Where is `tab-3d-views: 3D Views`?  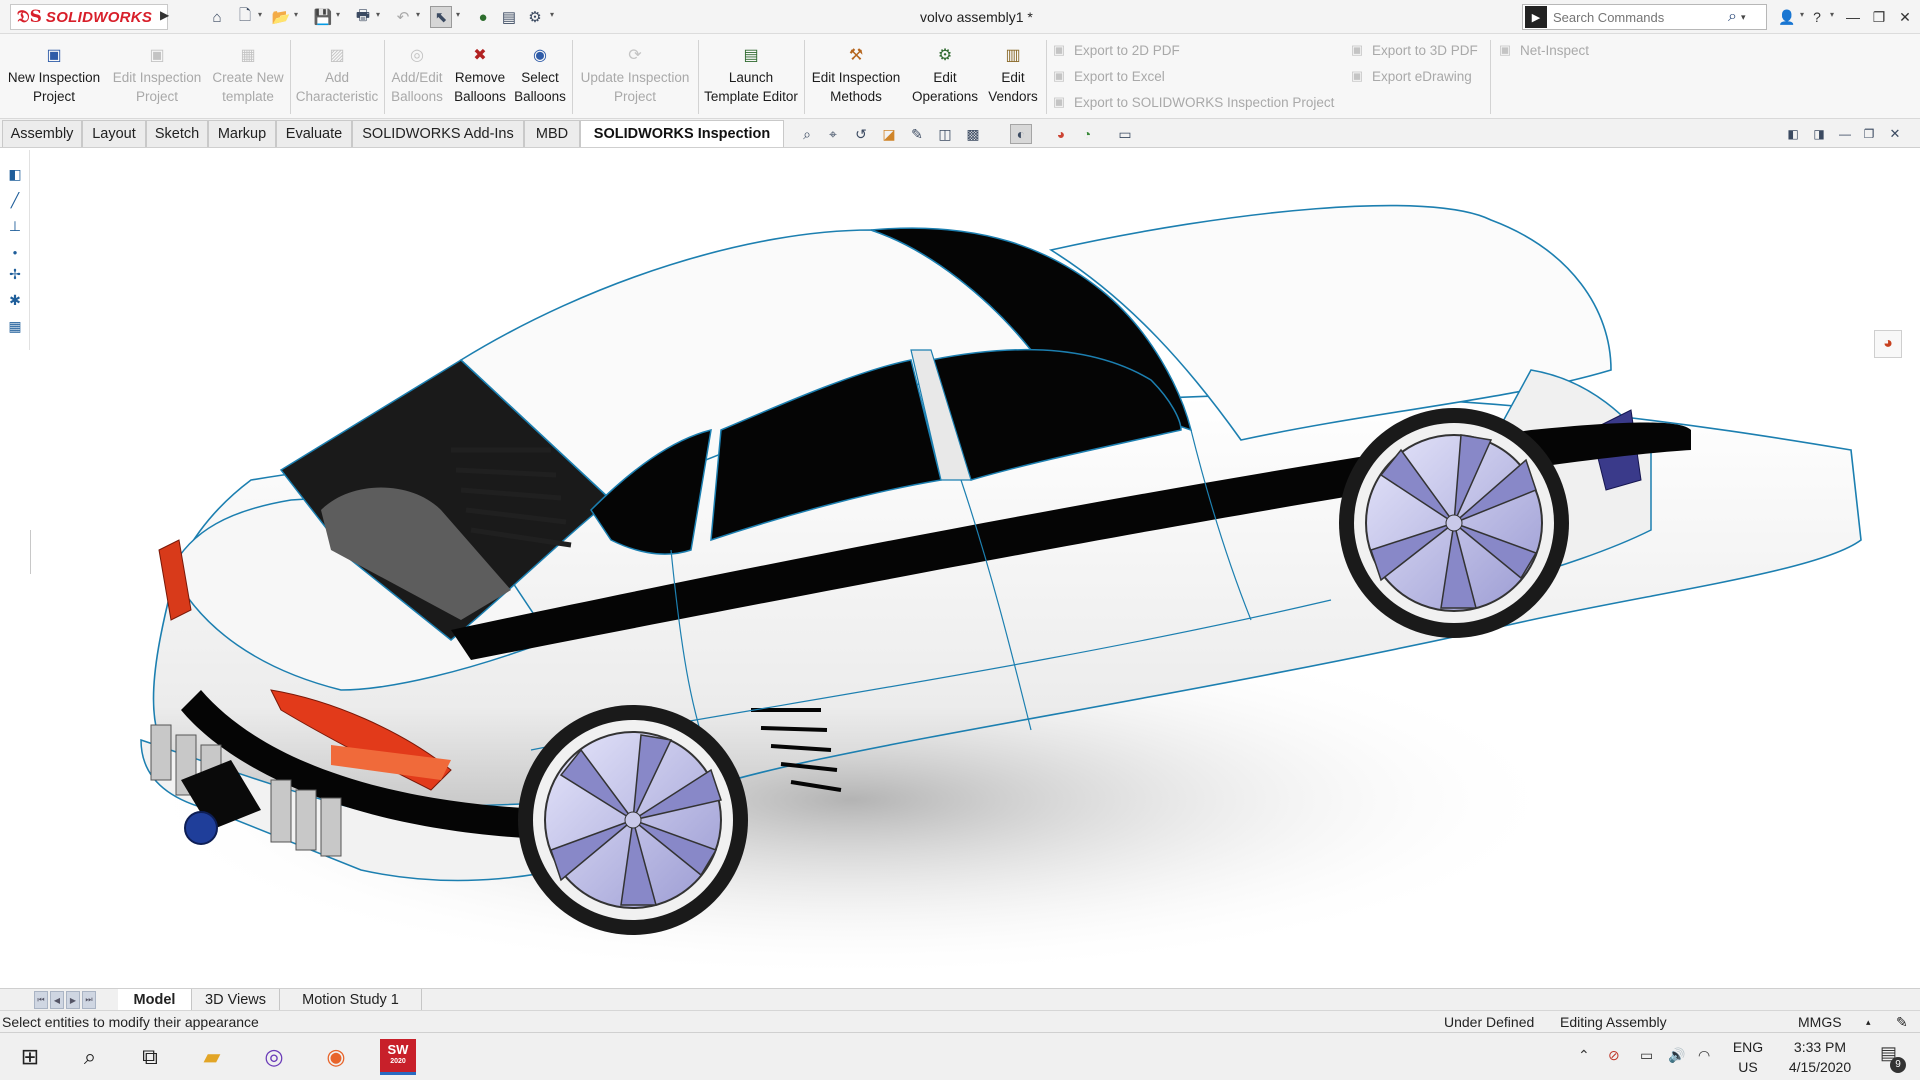 tab-3d-views: 3D Views is located at coordinates (236, 1000).